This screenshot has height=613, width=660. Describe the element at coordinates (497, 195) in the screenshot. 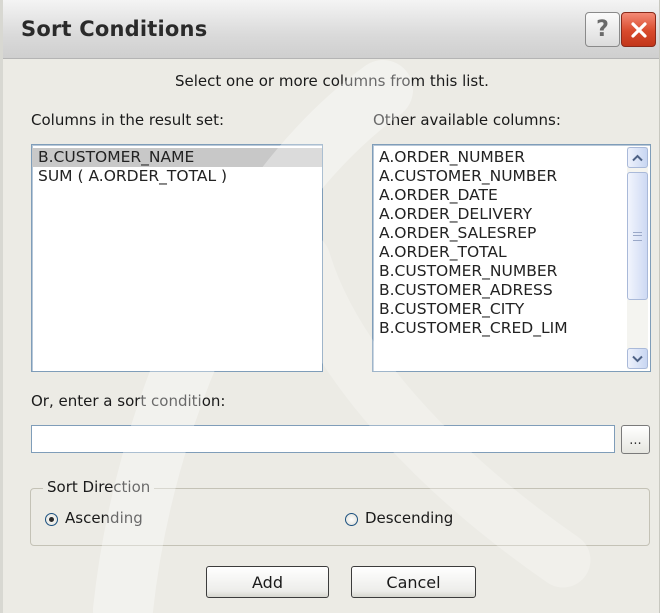

I see `available-column-item: A.ORDER_DATE` at that location.